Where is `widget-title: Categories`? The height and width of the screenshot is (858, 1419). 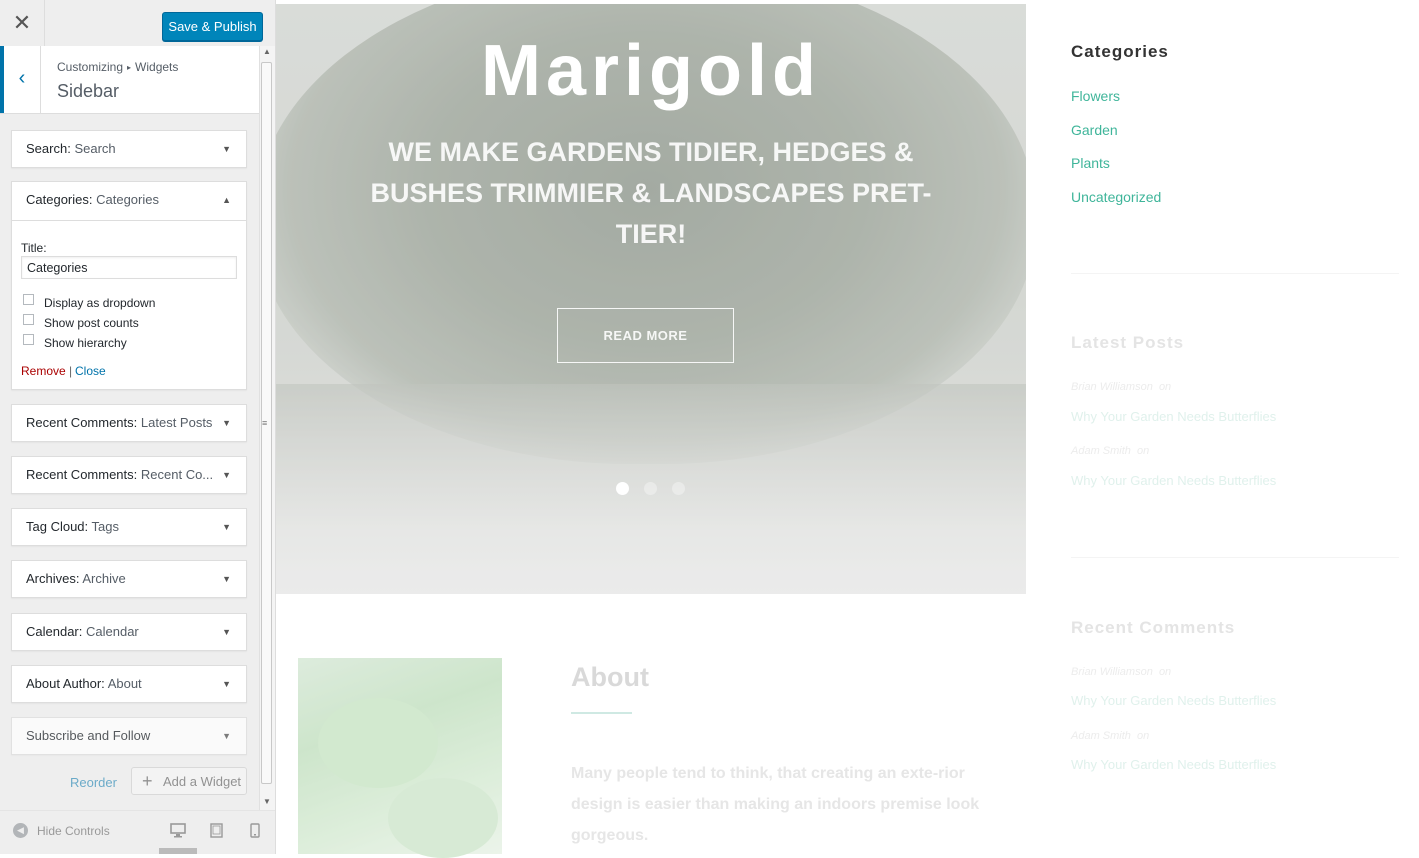 widget-title: Categories is located at coordinates (127, 199).